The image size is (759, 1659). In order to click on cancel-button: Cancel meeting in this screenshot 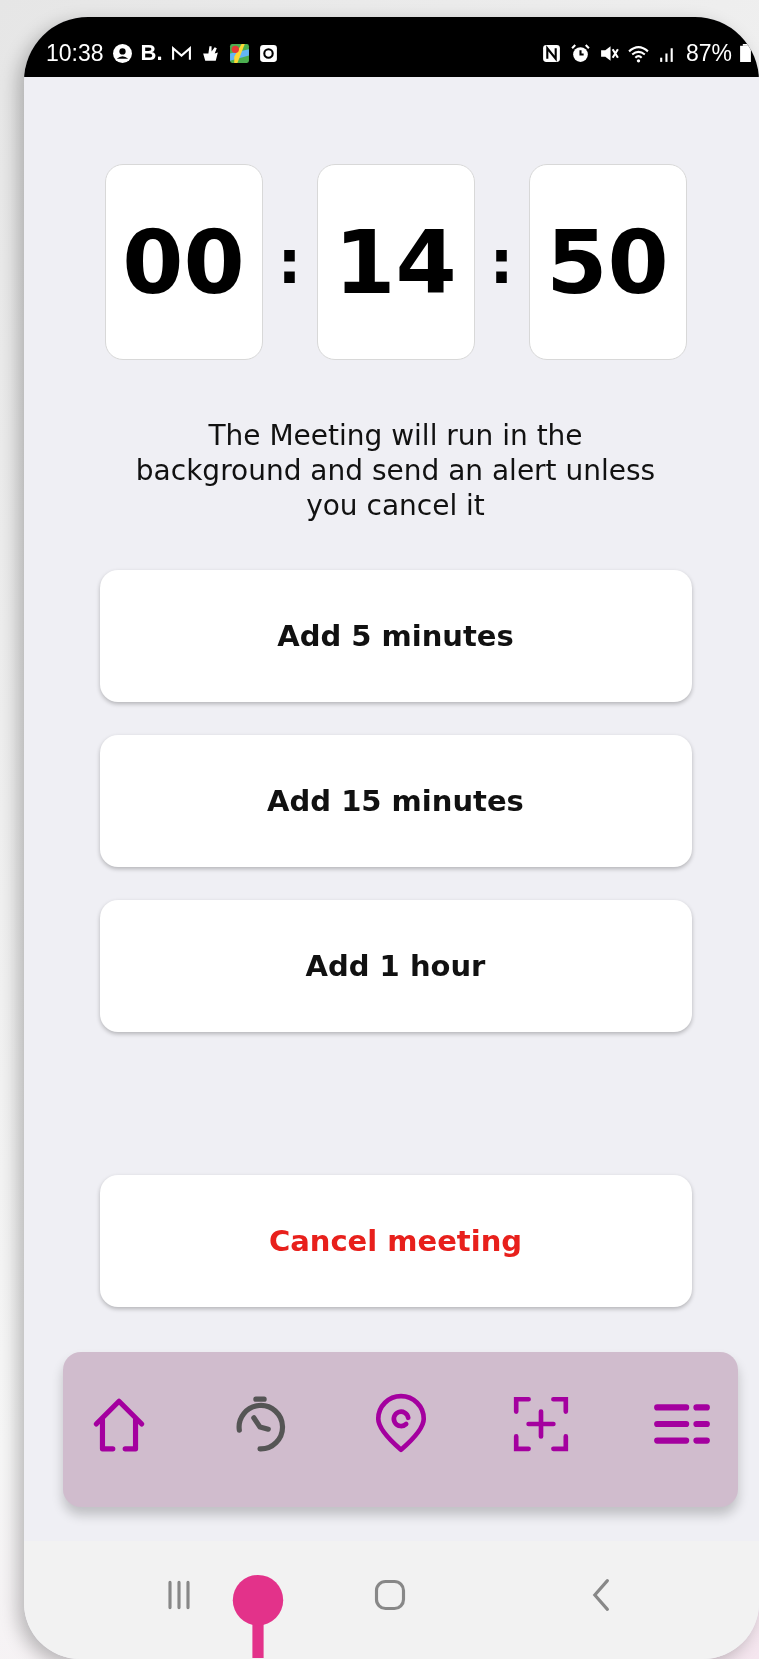, I will do `click(395, 1241)`.